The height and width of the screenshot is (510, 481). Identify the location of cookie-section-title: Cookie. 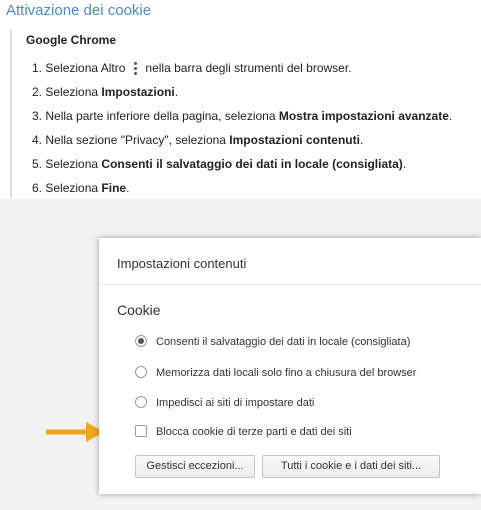
(139, 310).